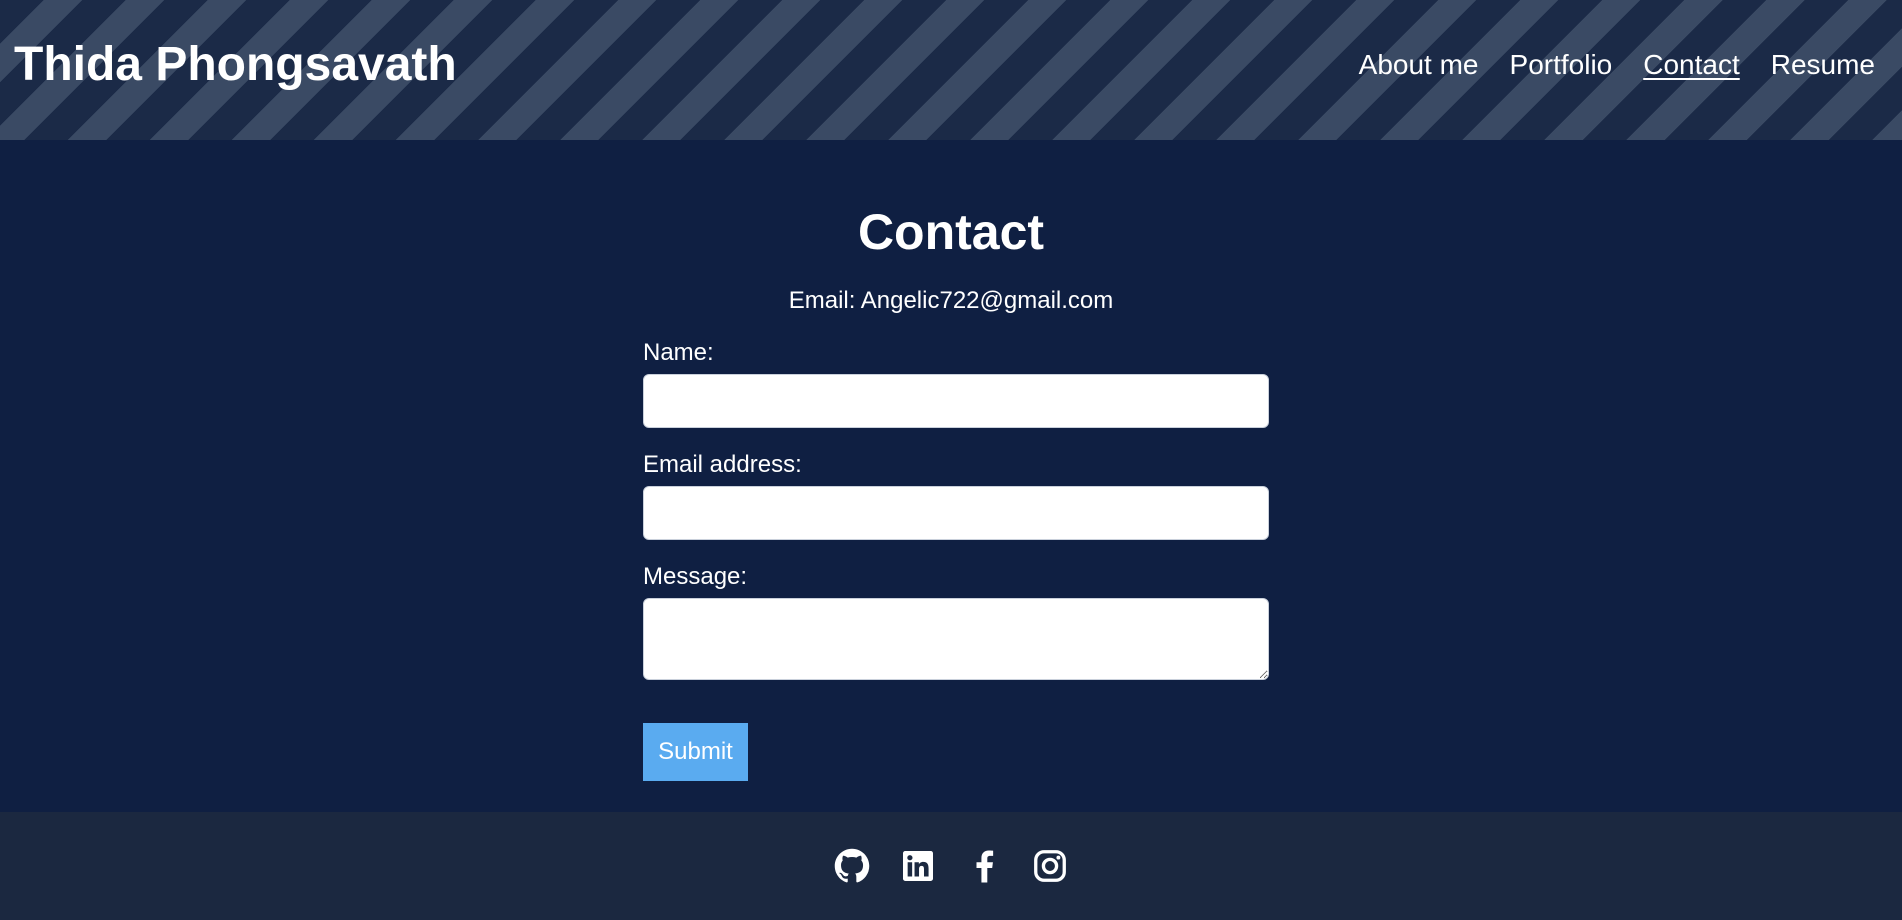 This screenshot has width=1902, height=920. I want to click on instagram-icon, so click(1050, 866).